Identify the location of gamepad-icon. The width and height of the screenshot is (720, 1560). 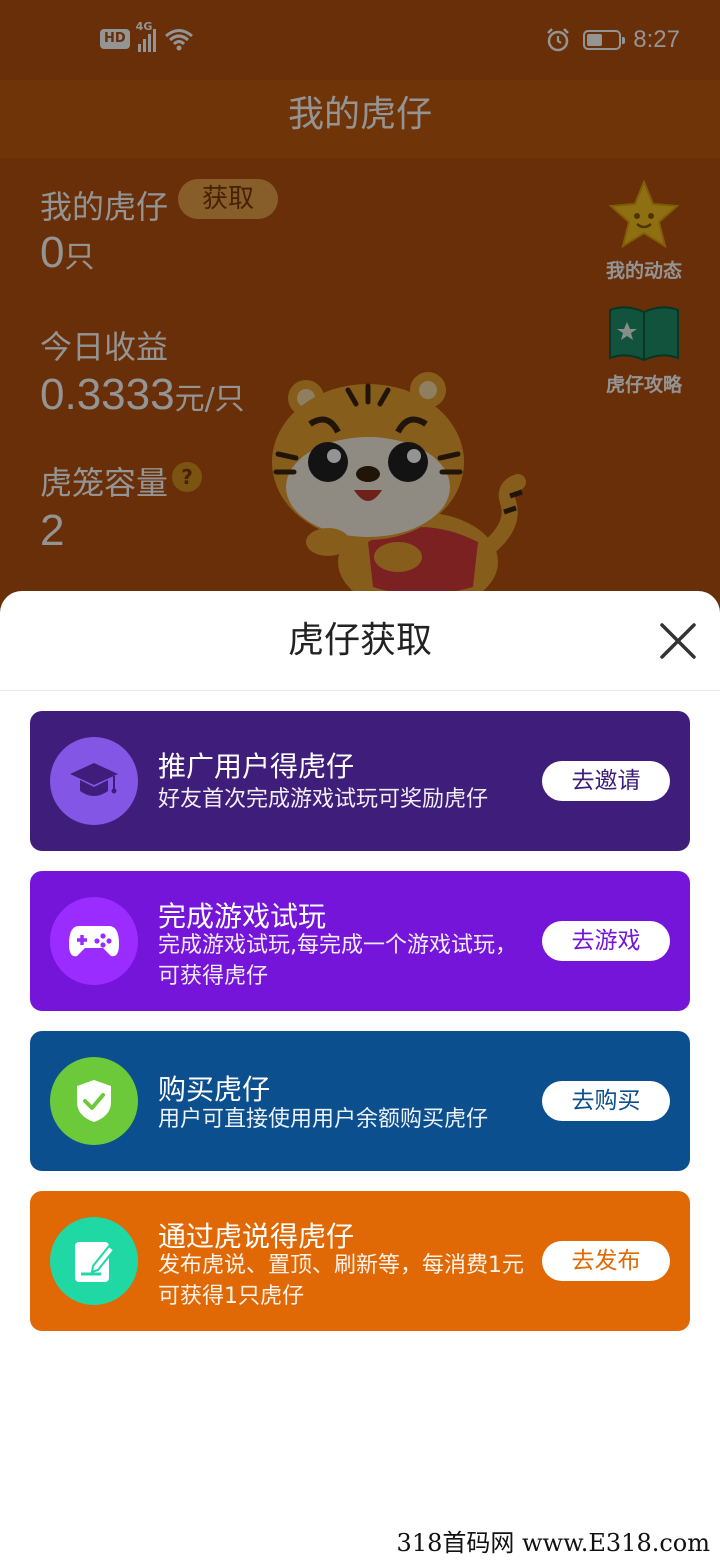
(94, 941).